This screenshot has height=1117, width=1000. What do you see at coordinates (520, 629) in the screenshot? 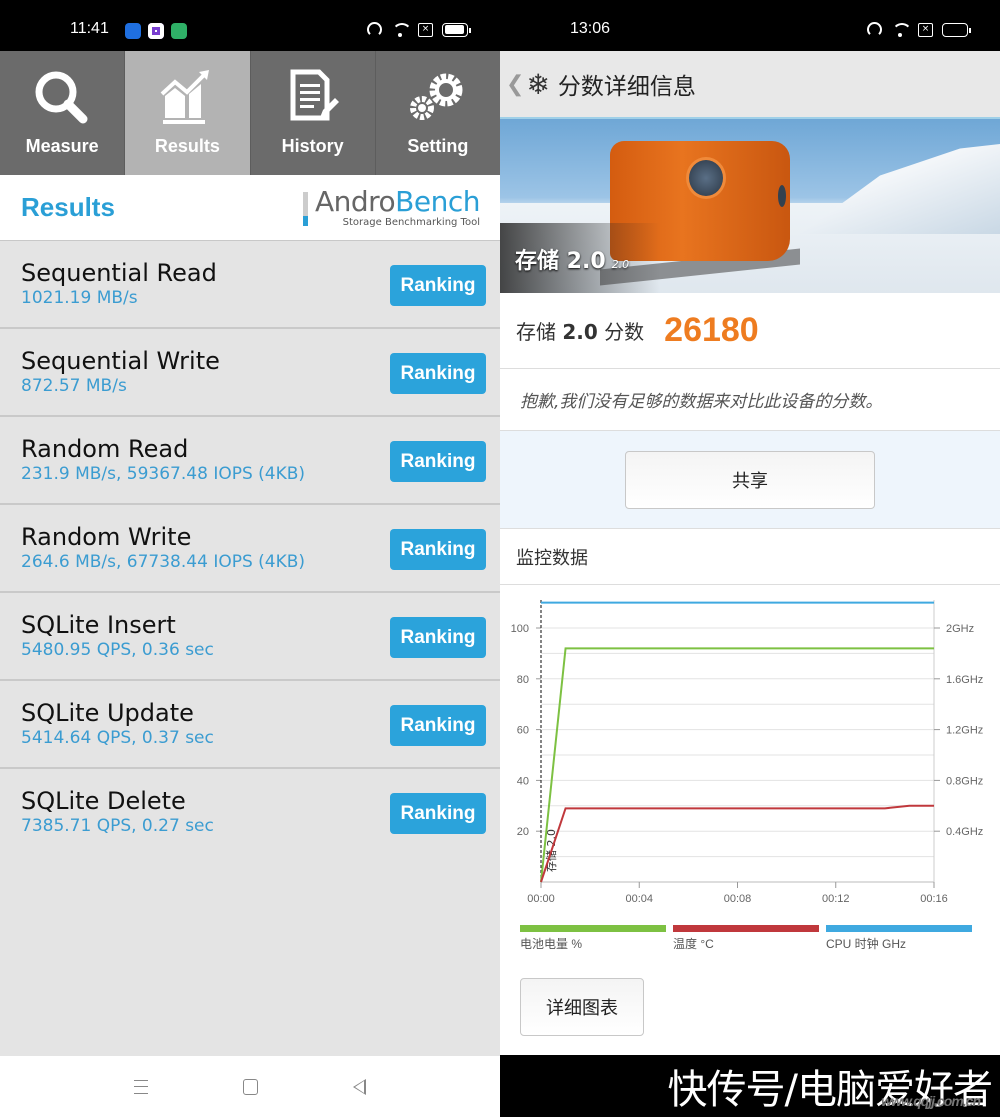
I see `y-left-tick-label: 100` at bounding box center [520, 629].